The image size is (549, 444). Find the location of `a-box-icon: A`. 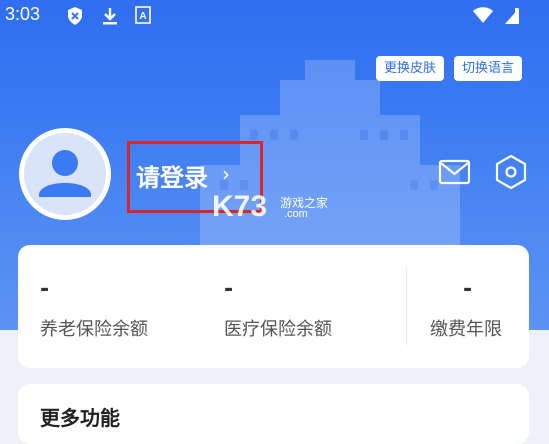

a-box-icon: A is located at coordinates (143, 15).